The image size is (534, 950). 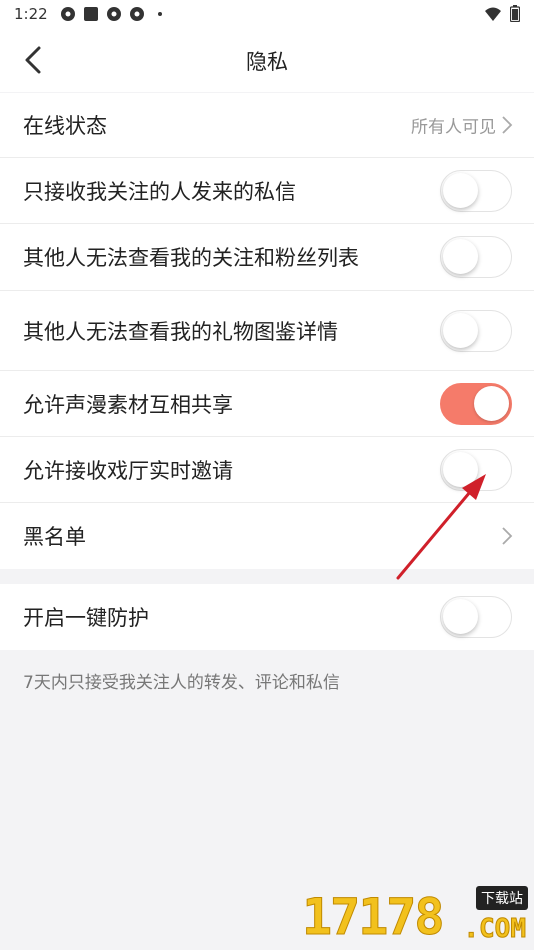 What do you see at coordinates (54, 537) in the screenshot?
I see `setting-label: 黑名单` at bounding box center [54, 537].